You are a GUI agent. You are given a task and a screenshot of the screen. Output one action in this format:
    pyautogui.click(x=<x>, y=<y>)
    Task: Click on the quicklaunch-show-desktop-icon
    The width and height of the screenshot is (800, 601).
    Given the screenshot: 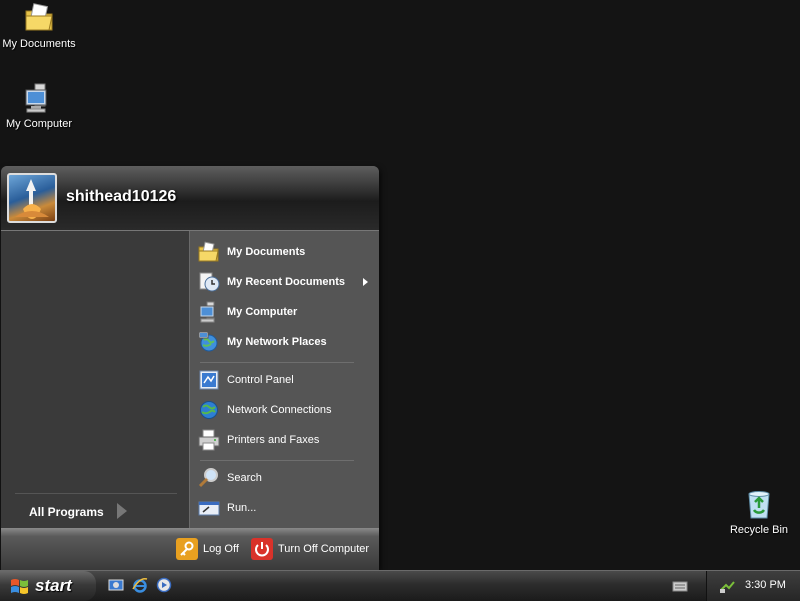 What is the action you would take?
    pyautogui.click(x=116, y=585)
    